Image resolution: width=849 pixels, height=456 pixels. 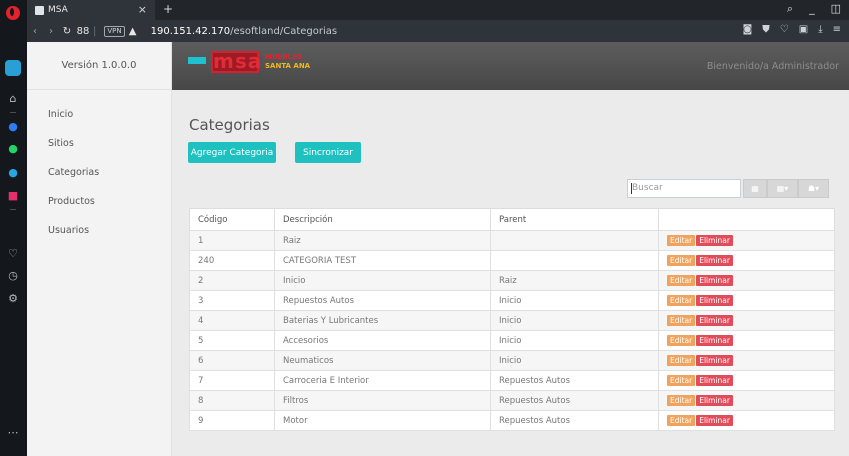 What do you see at coordinates (244, 31) in the screenshot?
I see `url-field: 190.151.42.170/esoftland/Categorias` at bounding box center [244, 31].